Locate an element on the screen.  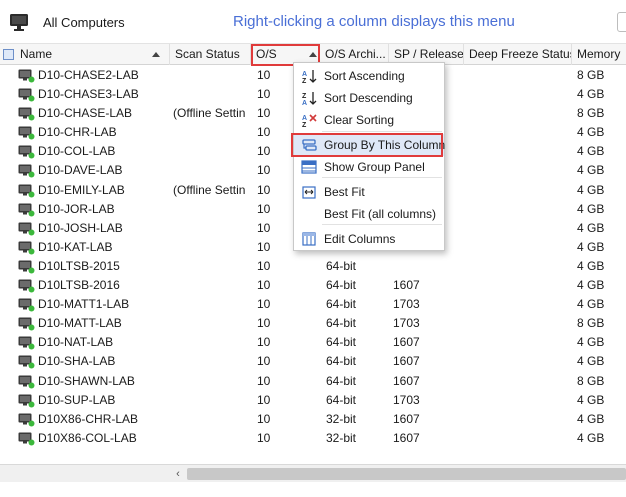
computer-name: D10-CHASE2-LAB is located at coordinates (88, 75).